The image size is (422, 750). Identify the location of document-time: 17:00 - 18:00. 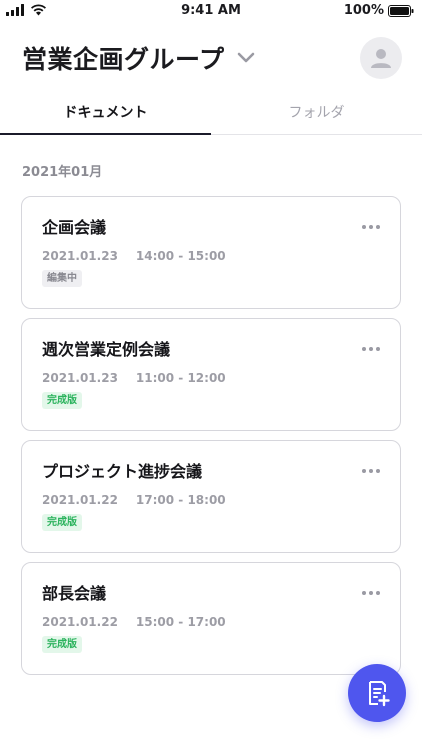
(180, 500).